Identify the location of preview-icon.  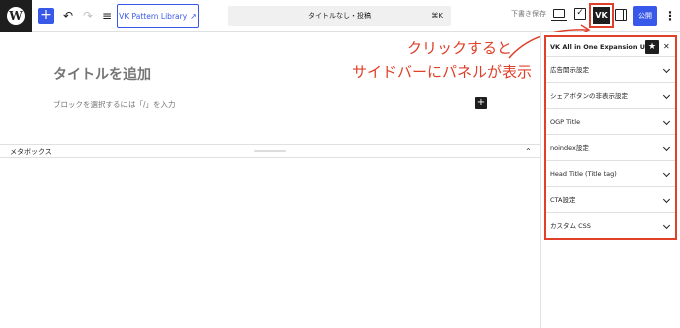
(559, 15).